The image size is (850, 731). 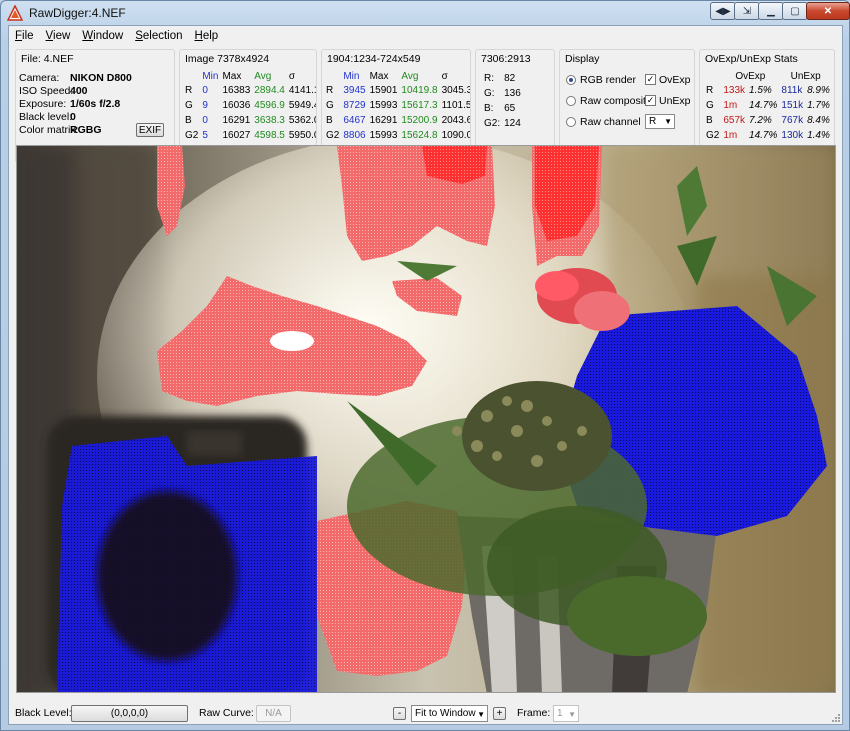 I want to click on zoom-in-button: +, so click(x=499, y=713).